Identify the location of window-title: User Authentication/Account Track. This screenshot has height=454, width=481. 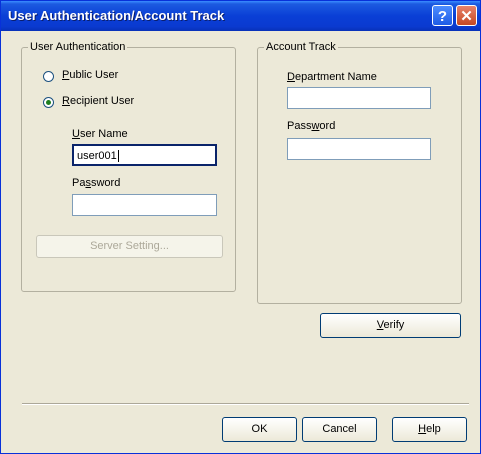
(116, 15).